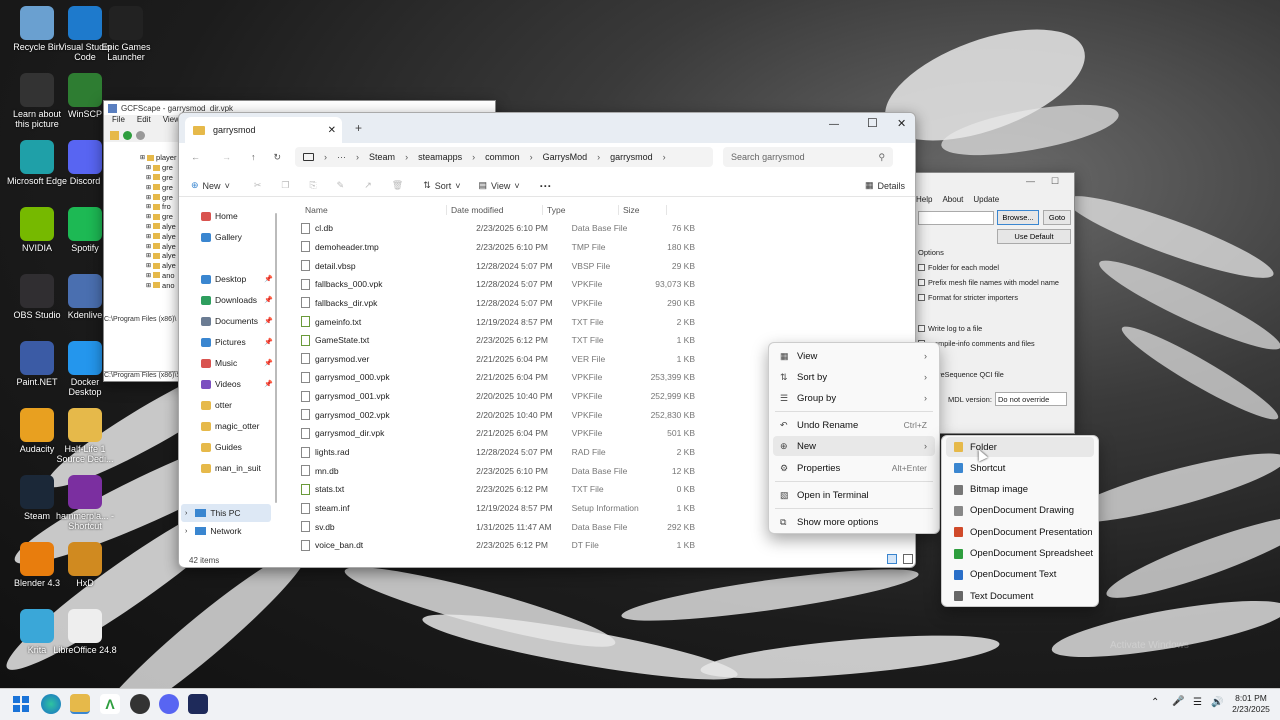 This screenshot has width=1280, height=720. I want to click on nav-item: Pictures 📌, so click(237, 342).